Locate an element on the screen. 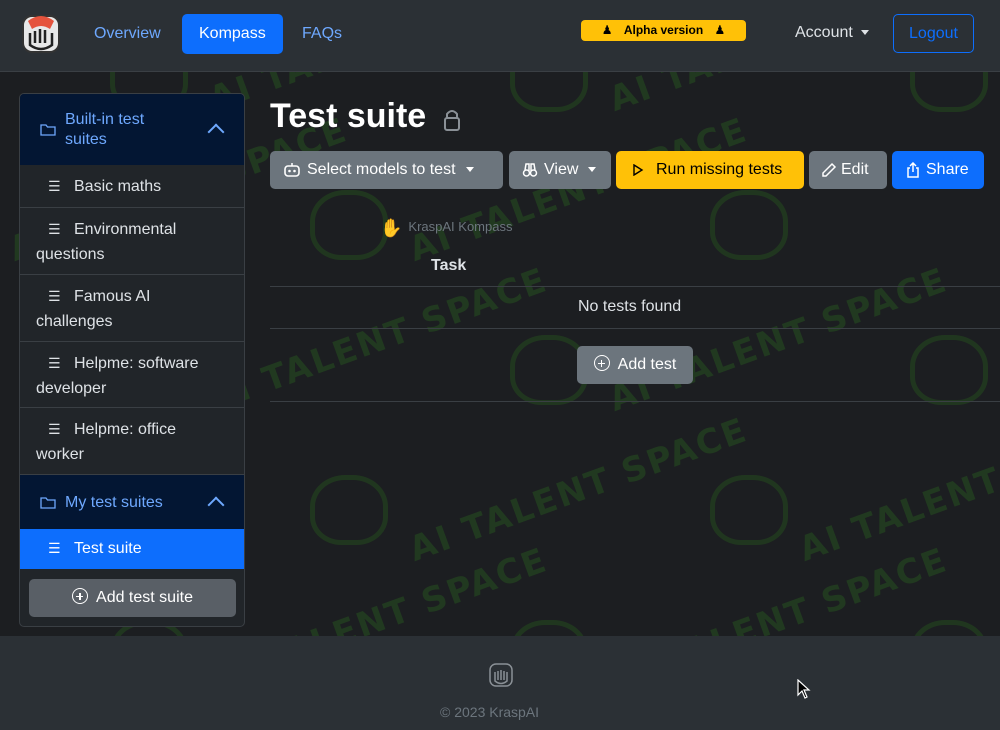  brand-mark-label: KraspAI Kompass is located at coordinates (460, 226).